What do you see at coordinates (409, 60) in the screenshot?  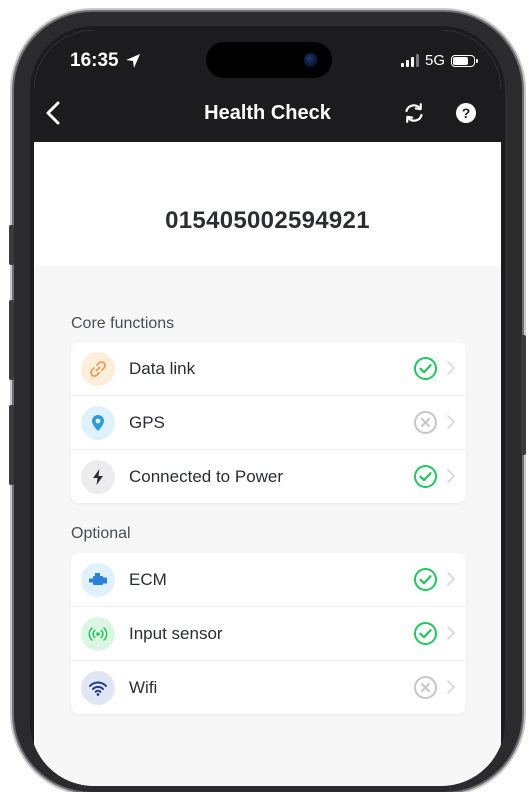 I see `signal-icon` at bounding box center [409, 60].